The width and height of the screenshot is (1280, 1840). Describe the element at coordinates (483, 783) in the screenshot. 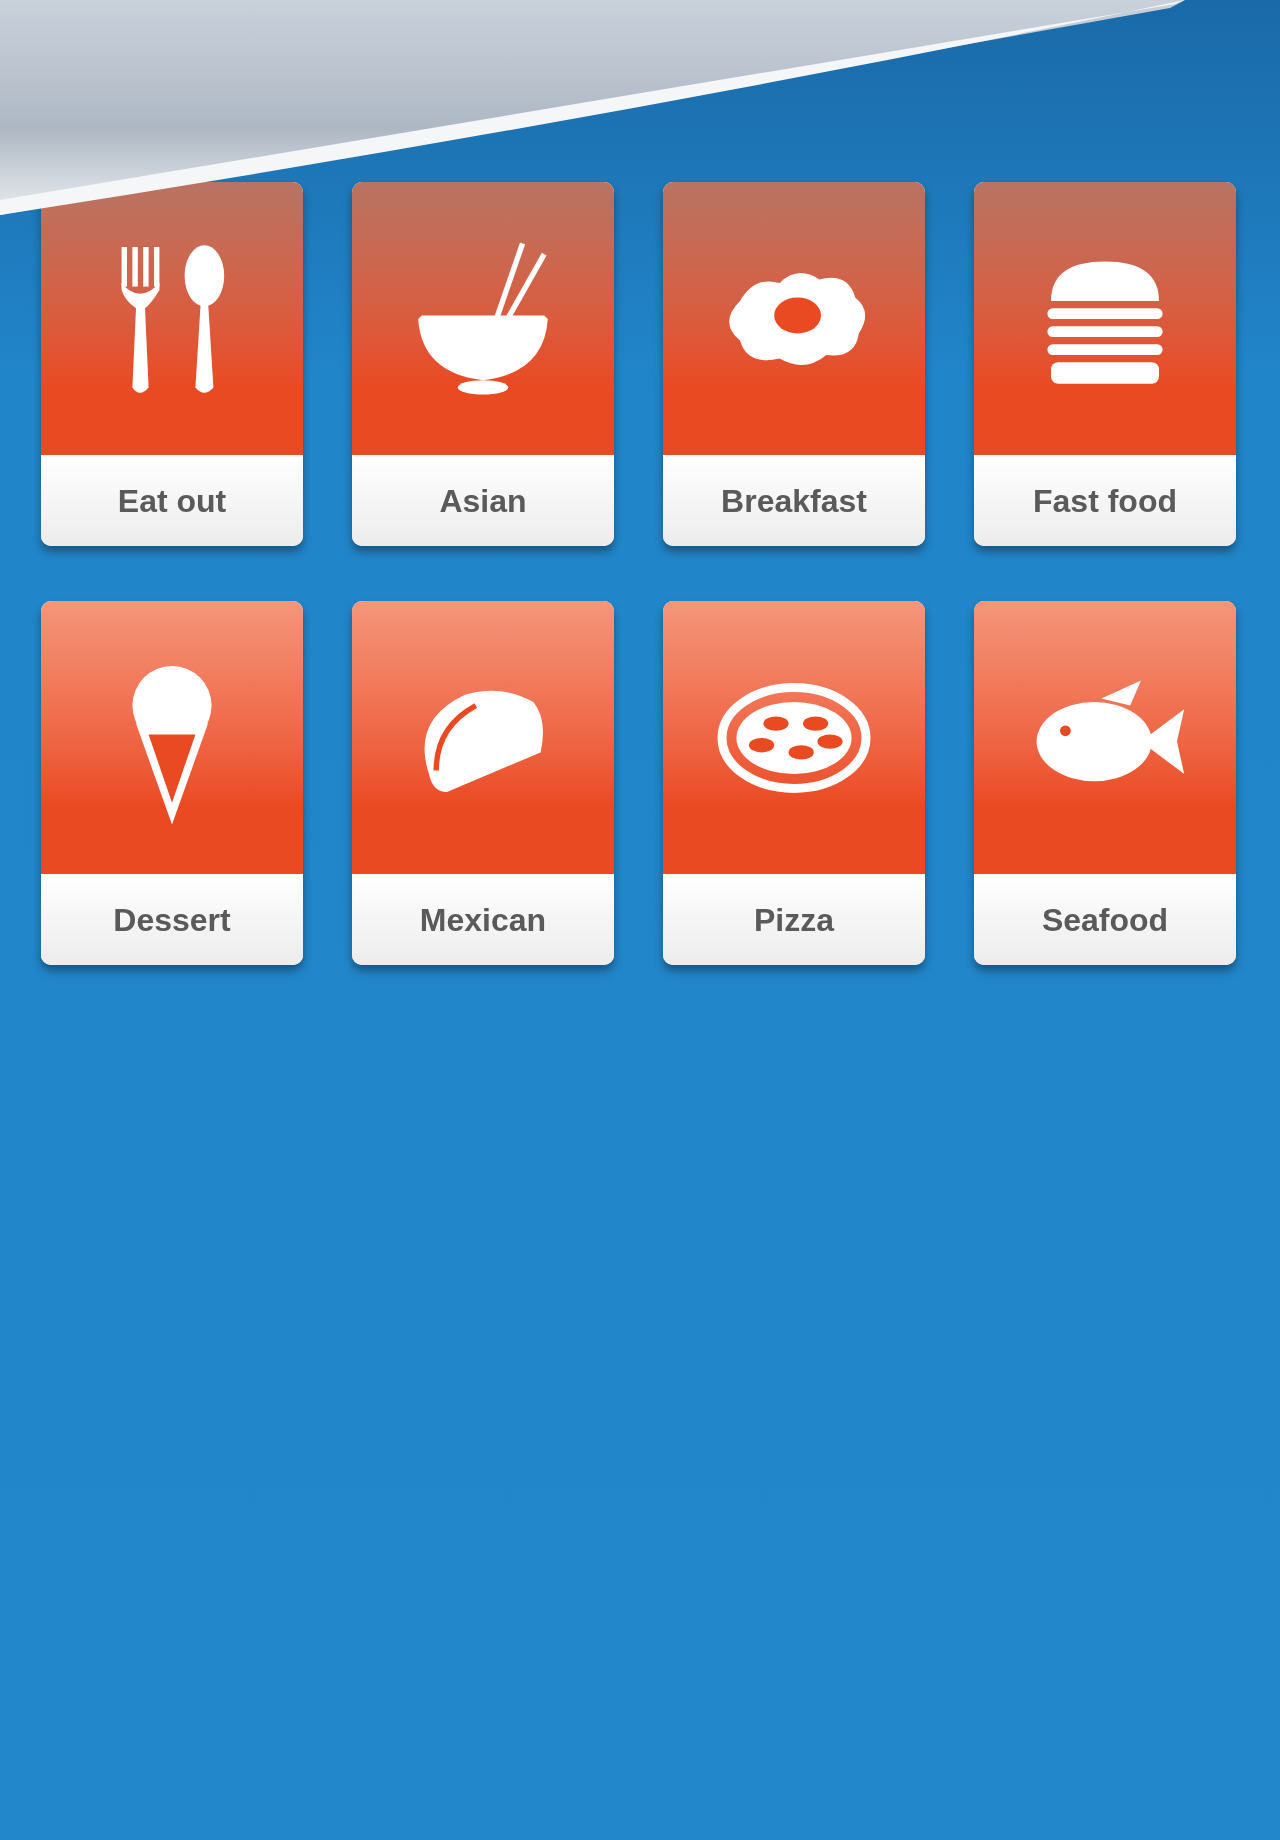

I see `category-tile: Mexican` at that location.